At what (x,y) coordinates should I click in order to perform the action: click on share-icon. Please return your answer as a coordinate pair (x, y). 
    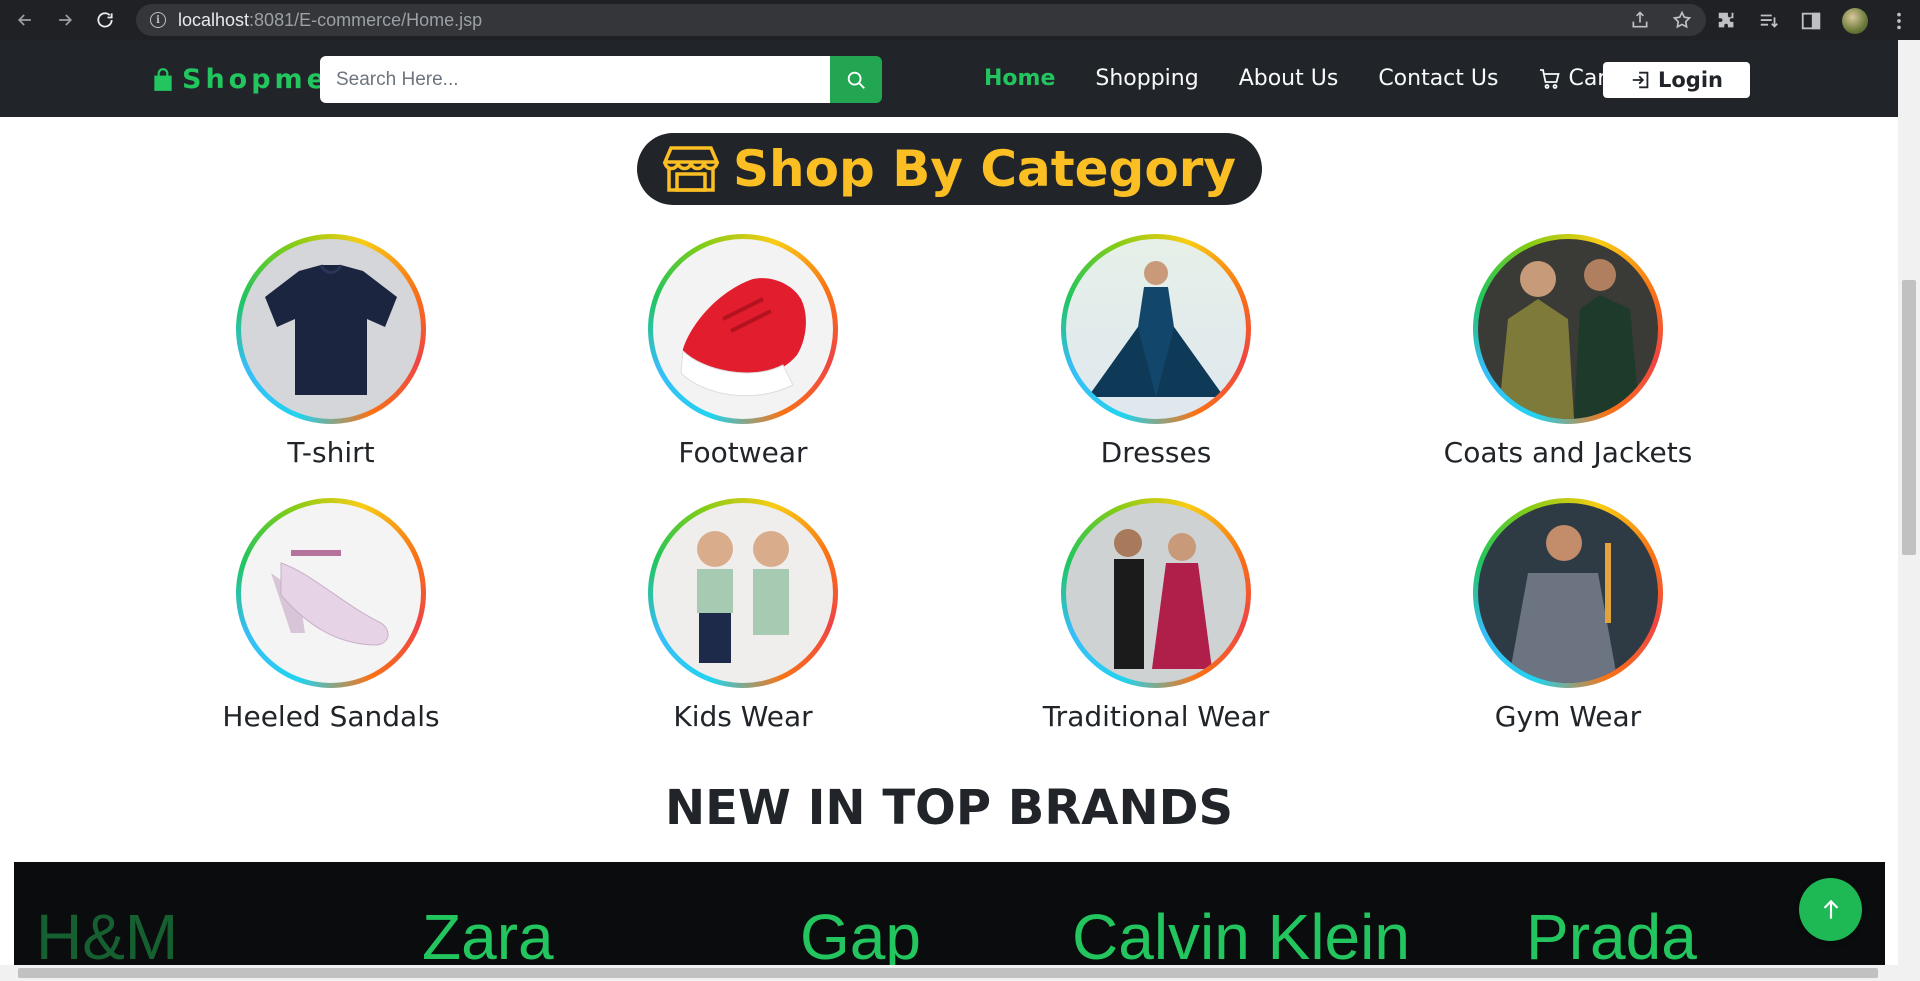
    Looking at the image, I should click on (1640, 20).